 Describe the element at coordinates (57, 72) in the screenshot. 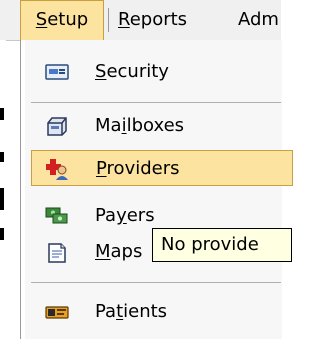

I see `security-icon` at that location.